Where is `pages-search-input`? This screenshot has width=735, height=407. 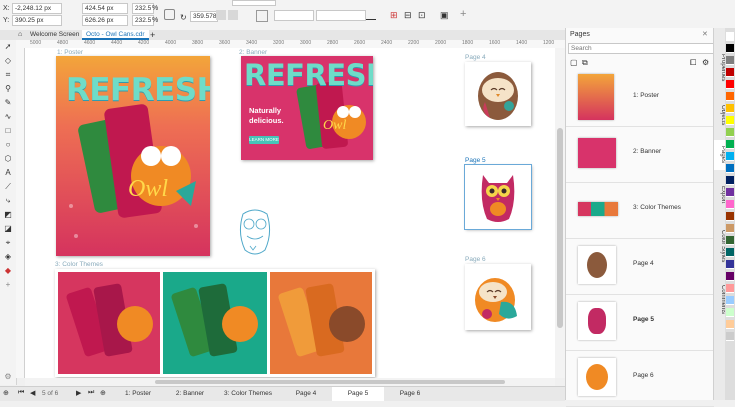 pages-search-input is located at coordinates (641, 48).